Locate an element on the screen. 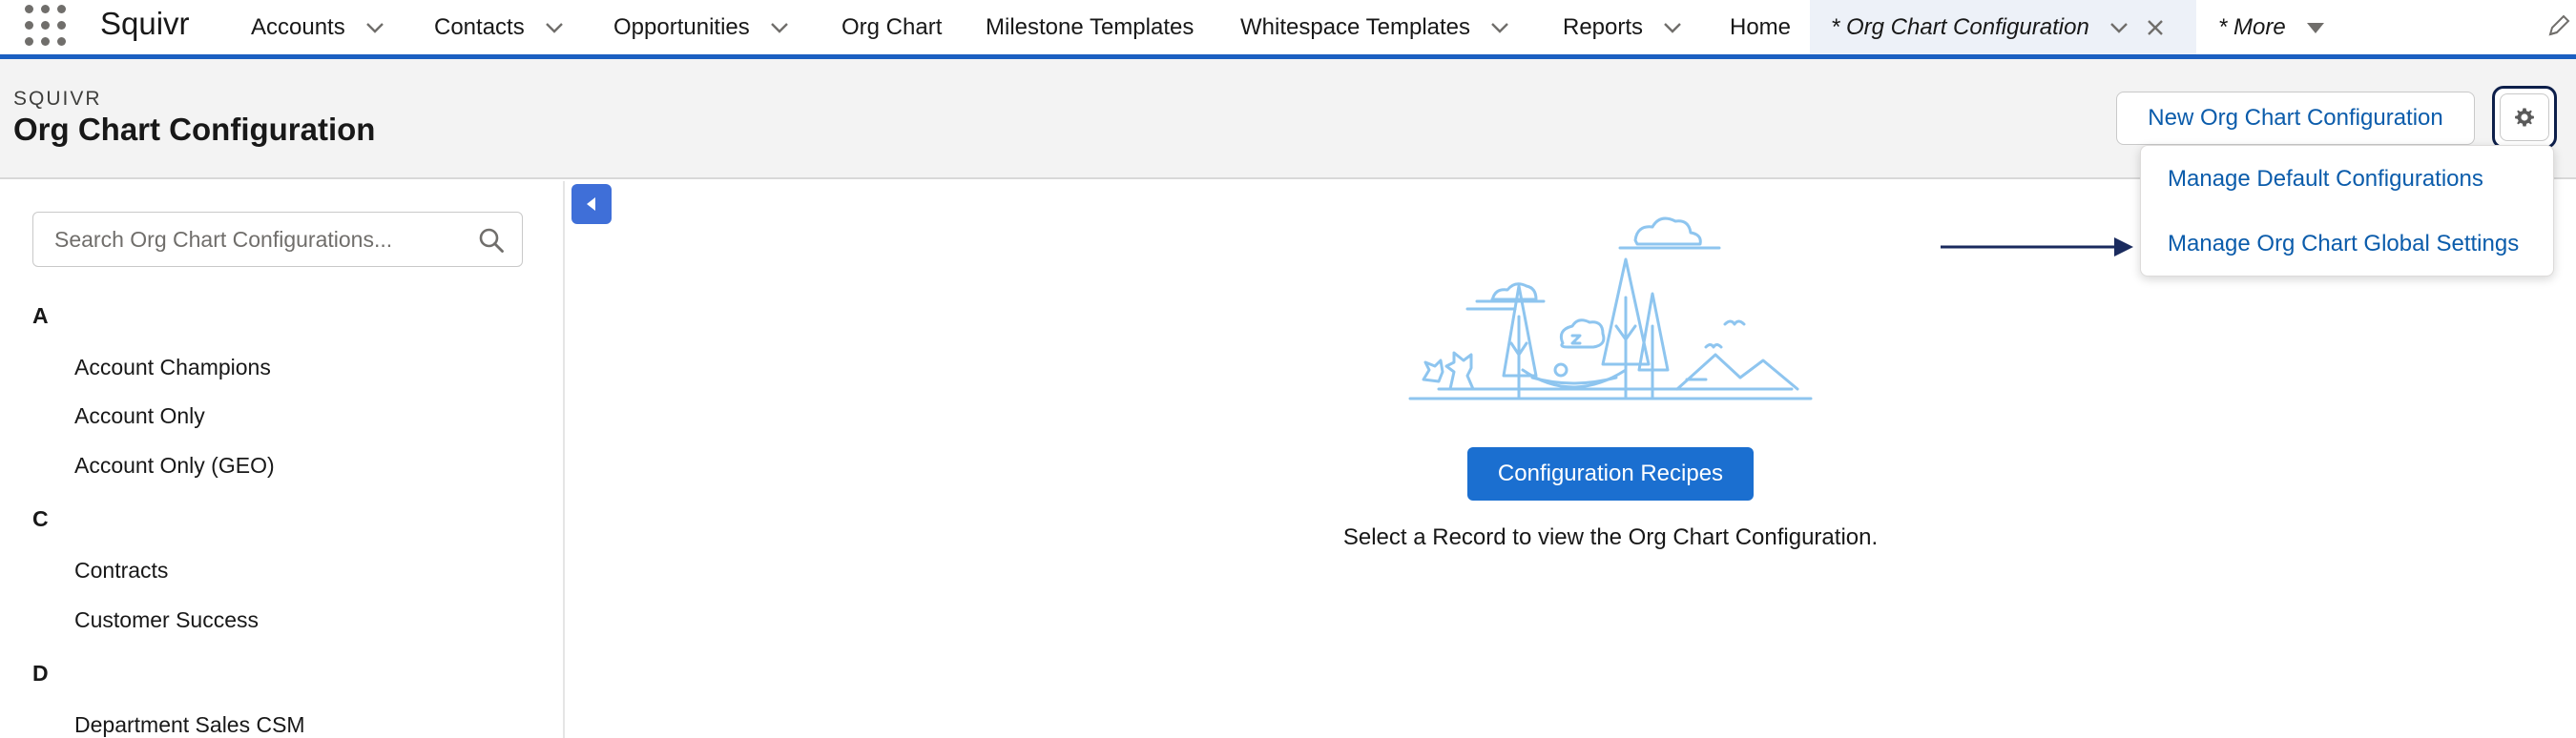 The height and width of the screenshot is (738, 2576). nav-item-milestone-templates: Milestone Templates is located at coordinates (1090, 27).